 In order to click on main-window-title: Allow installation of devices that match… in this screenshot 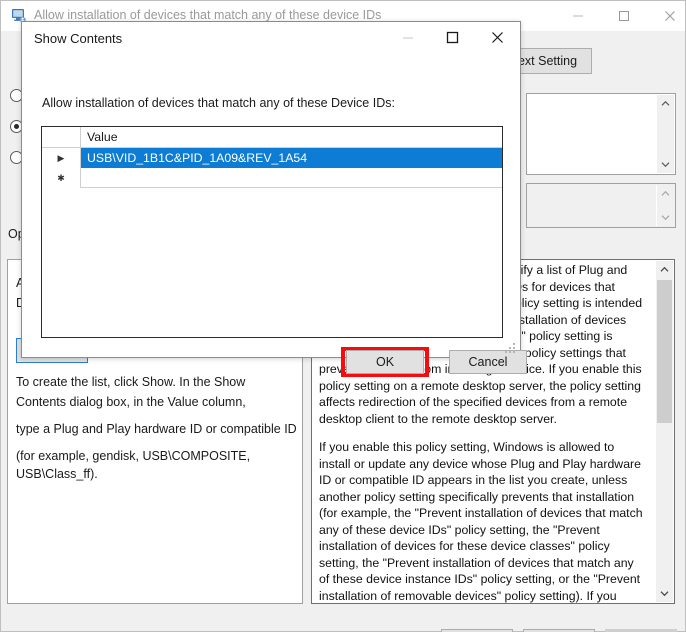, I will do `click(208, 15)`.